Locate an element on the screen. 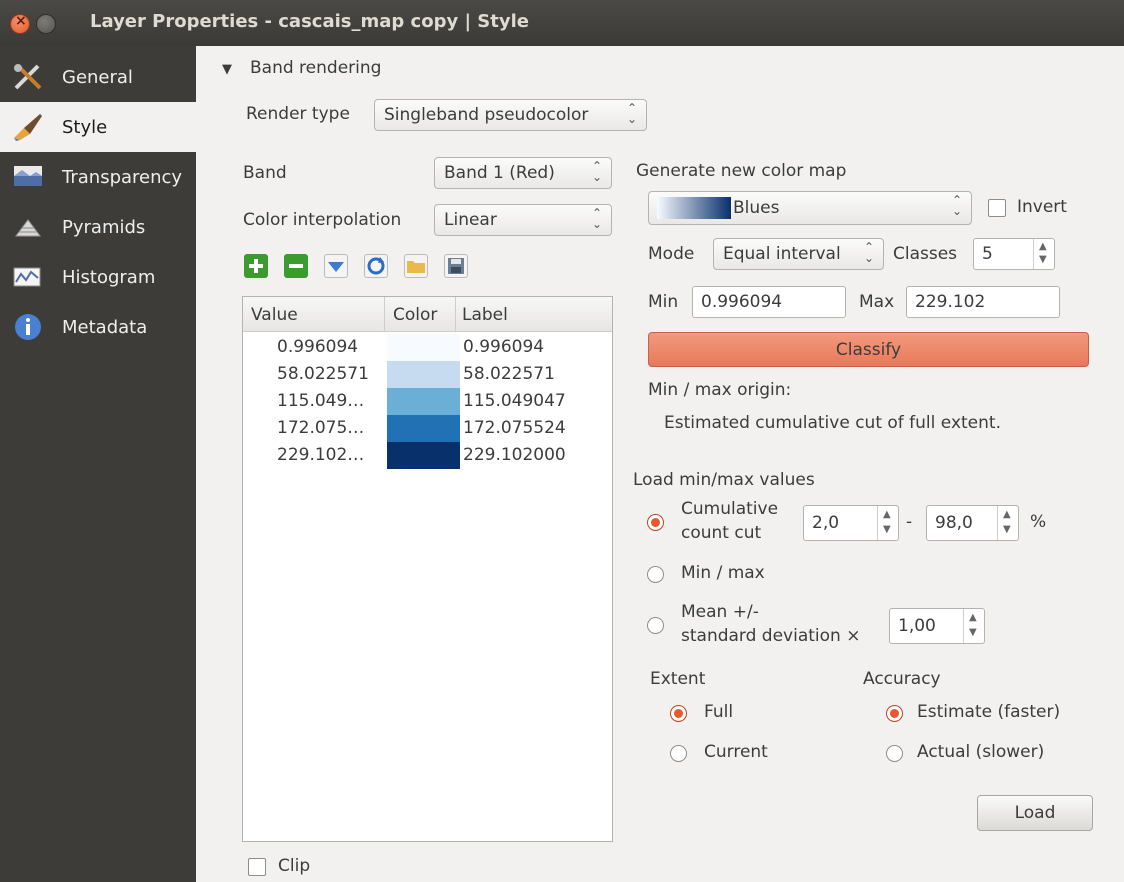 The image size is (1124, 882). render-type-select: Singleband pseudocolor ⌃ ⌄ is located at coordinates (510, 115).